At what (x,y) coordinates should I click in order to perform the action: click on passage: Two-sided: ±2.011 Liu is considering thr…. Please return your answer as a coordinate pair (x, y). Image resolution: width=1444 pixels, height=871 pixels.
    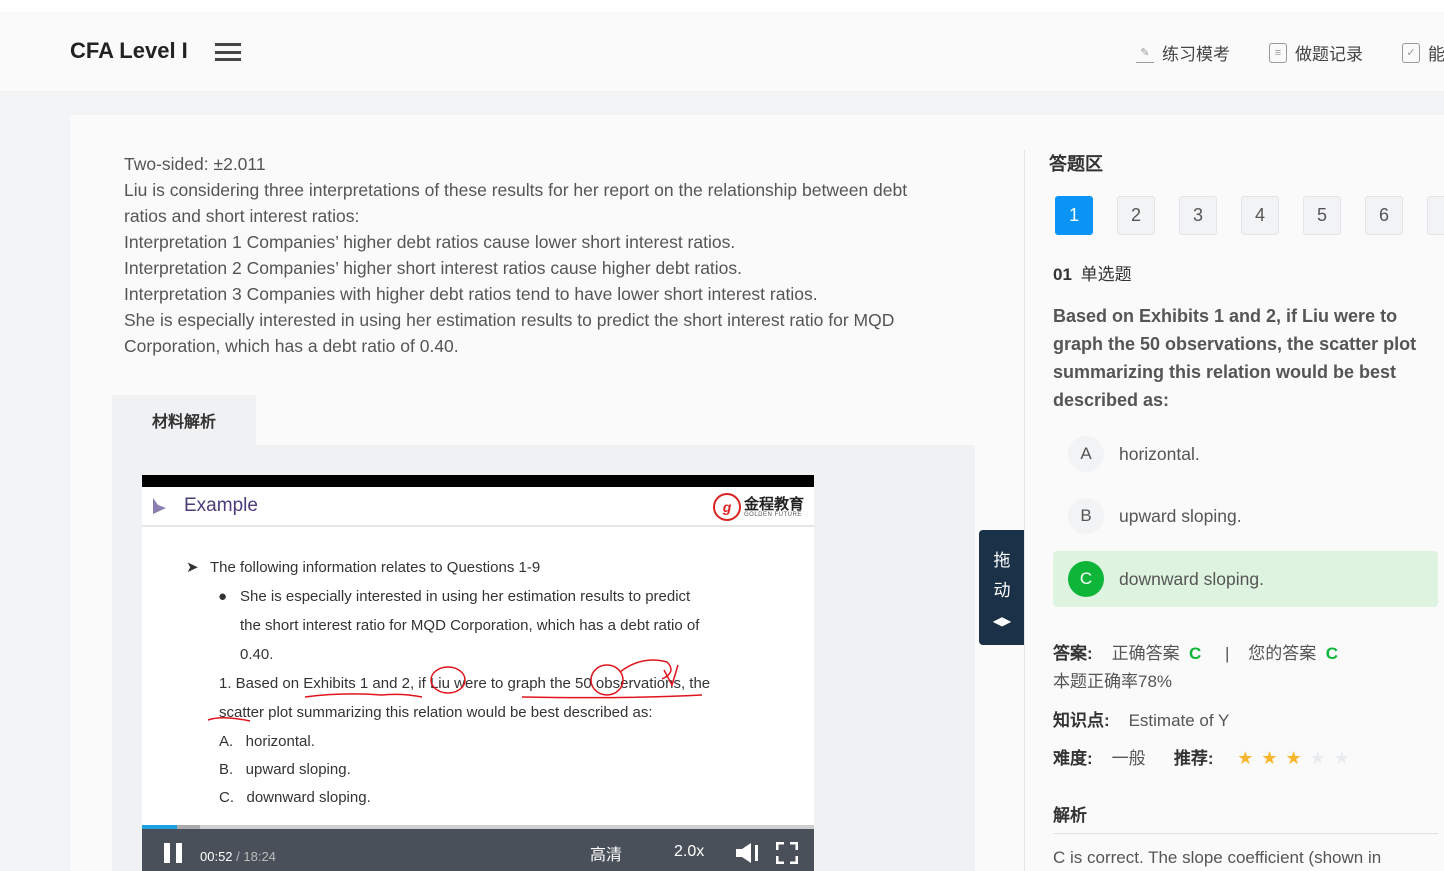
    Looking at the image, I should click on (534, 255).